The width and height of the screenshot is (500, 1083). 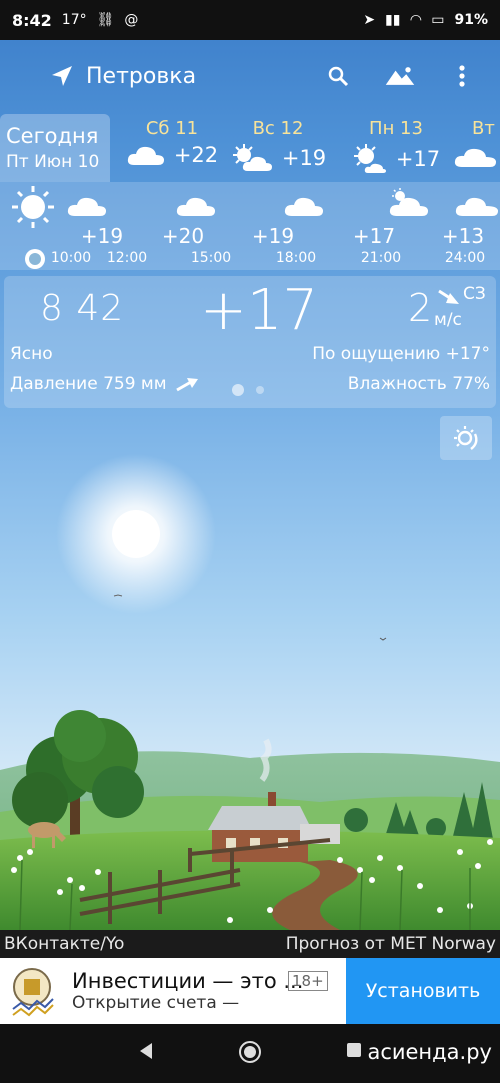 I want to click on hour-temp: +17, so click(x=374, y=236).